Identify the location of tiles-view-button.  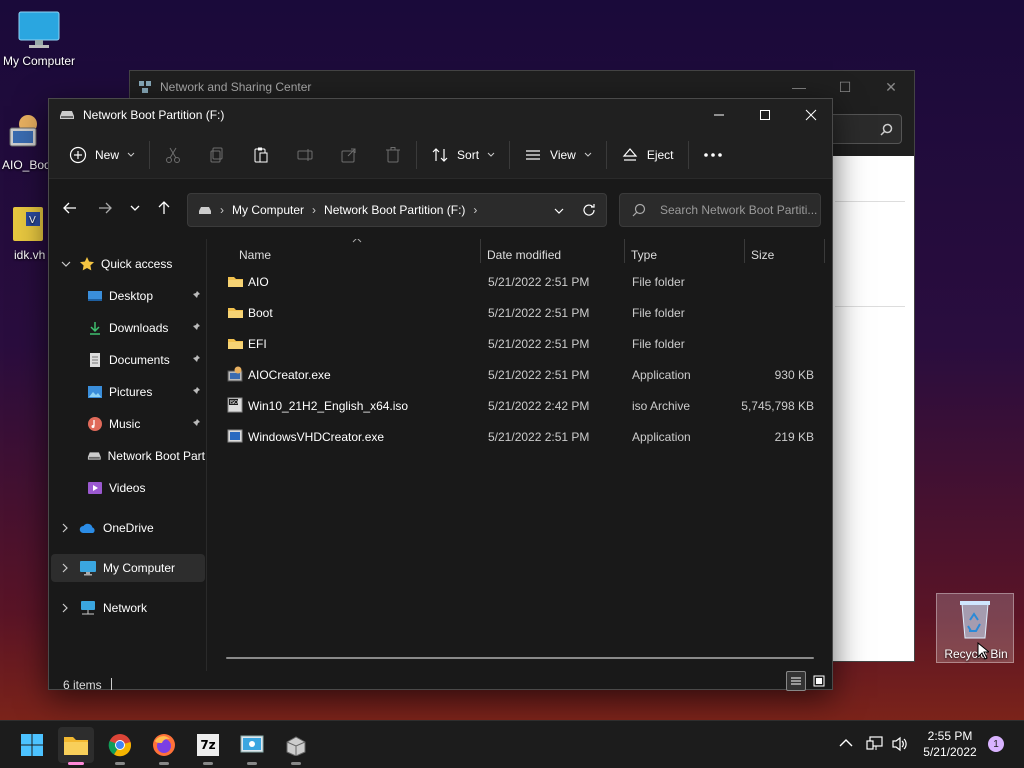
(819, 681).